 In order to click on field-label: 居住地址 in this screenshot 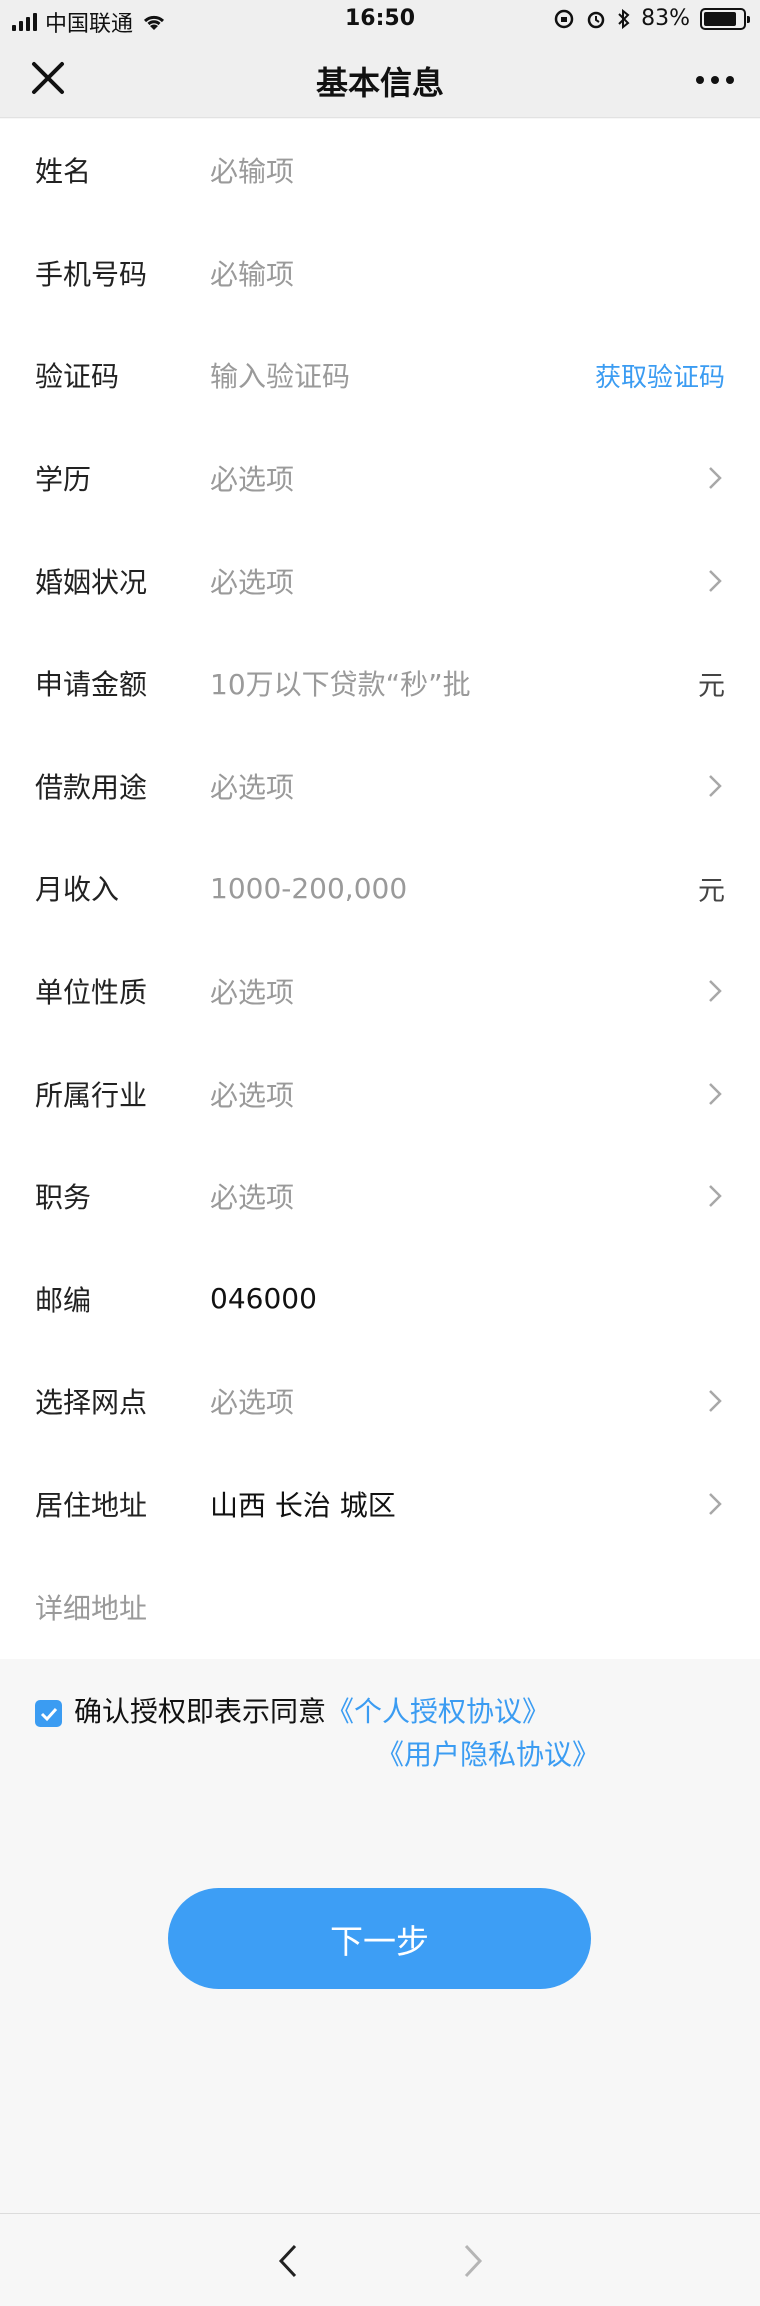, I will do `click(91, 1506)`.